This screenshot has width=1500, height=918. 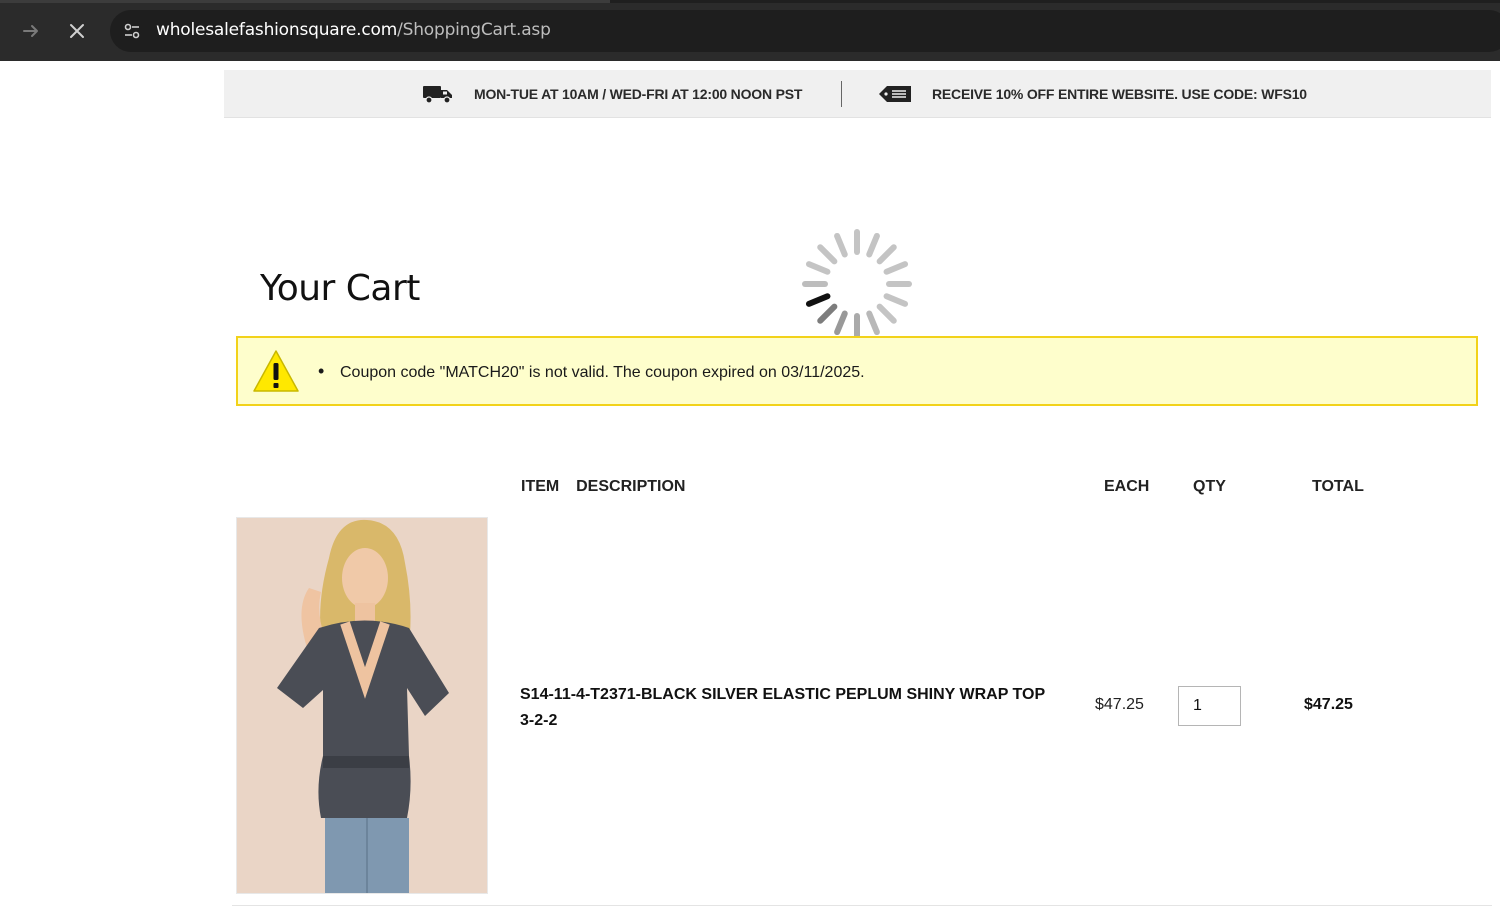 I want to click on warning-icon, so click(x=276, y=371).